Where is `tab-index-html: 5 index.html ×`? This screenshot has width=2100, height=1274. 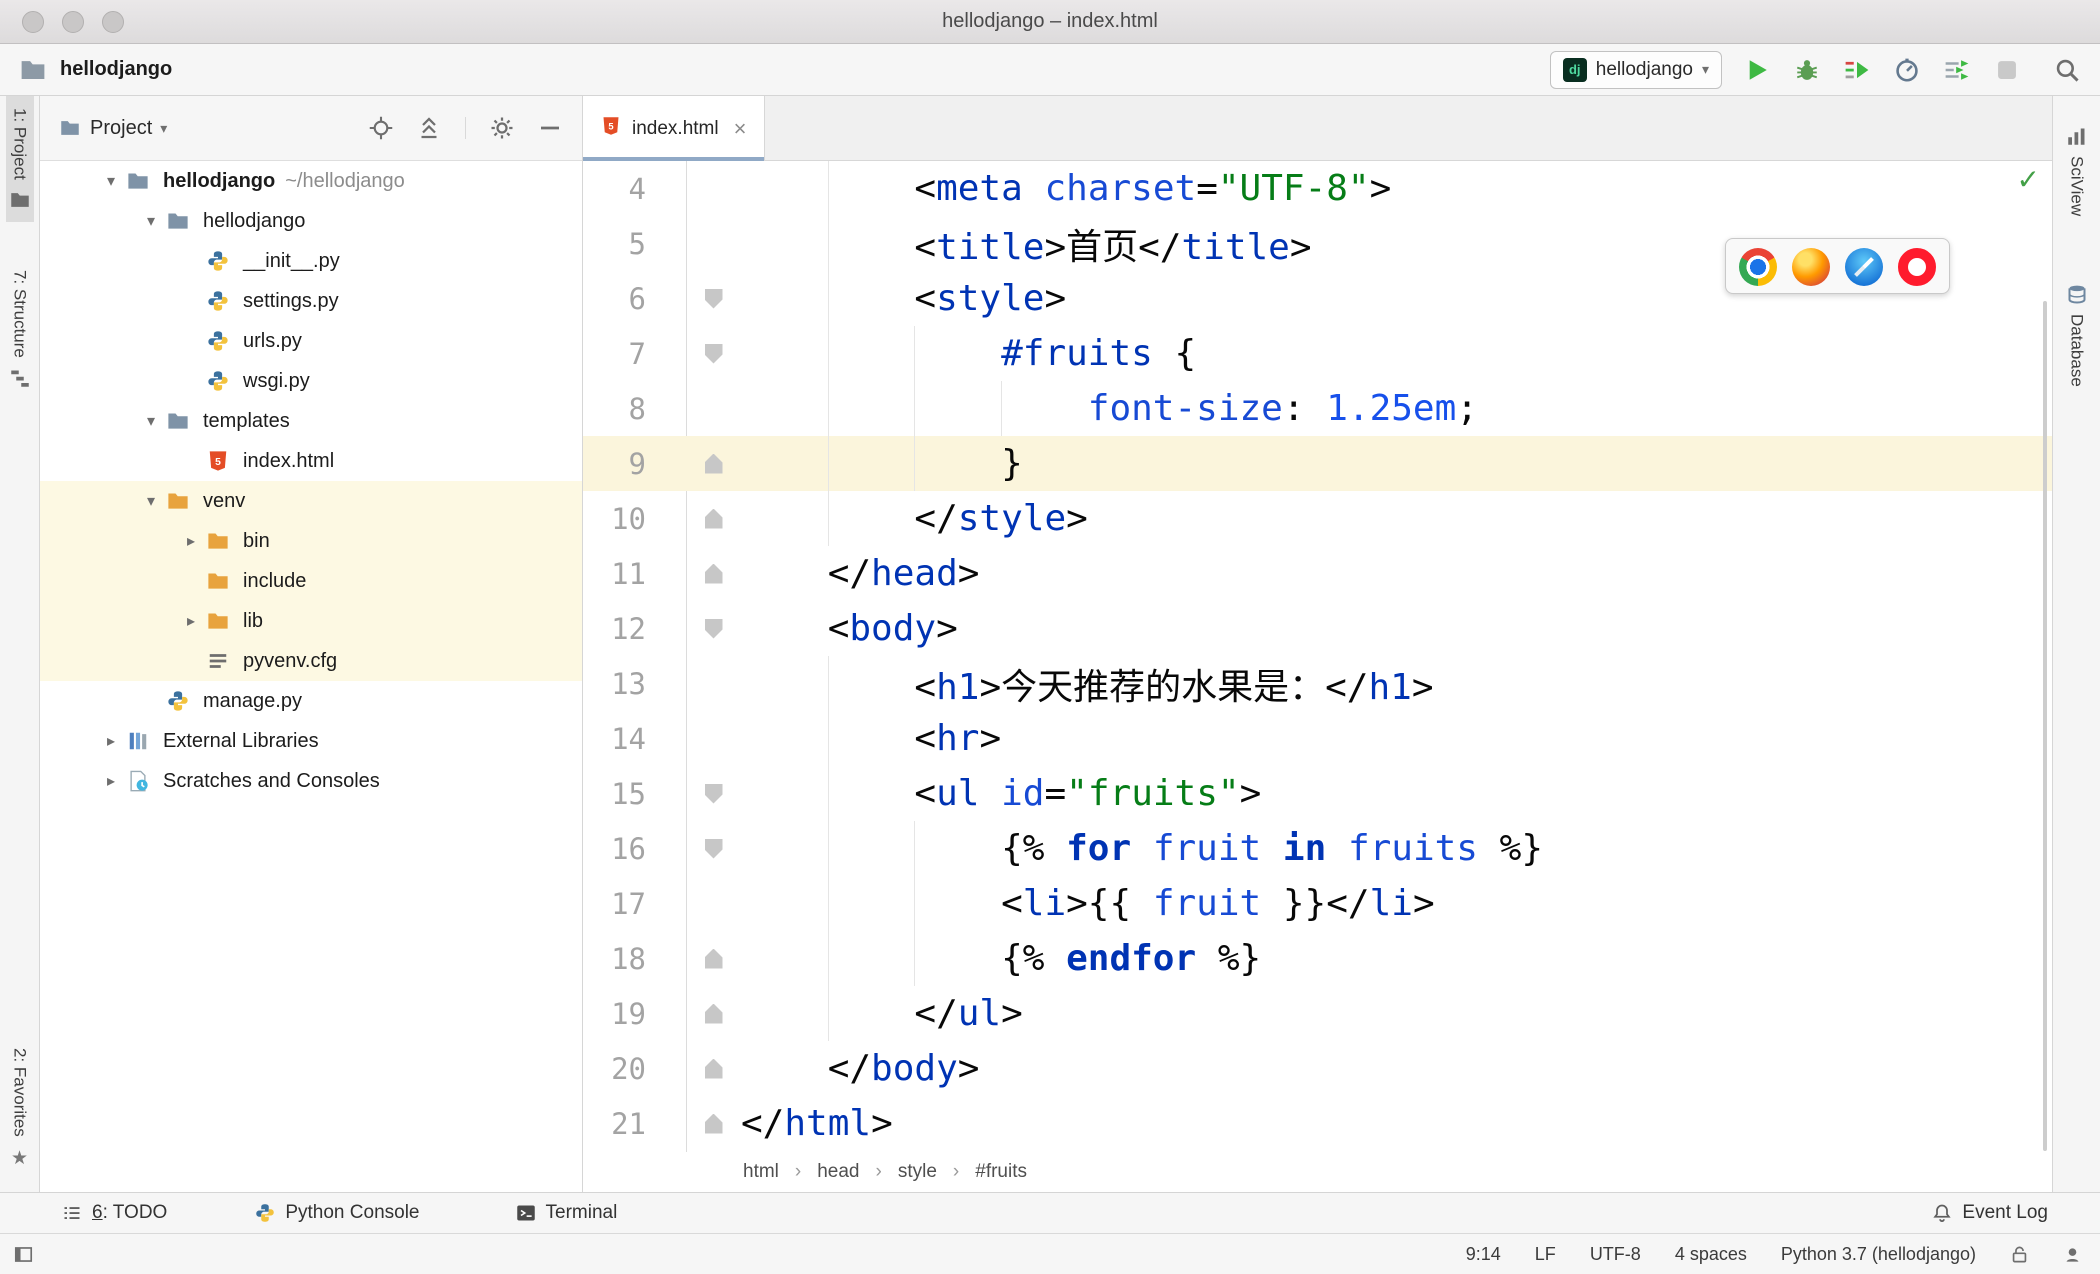 tab-index-html: 5 index.html × is located at coordinates (674, 128).